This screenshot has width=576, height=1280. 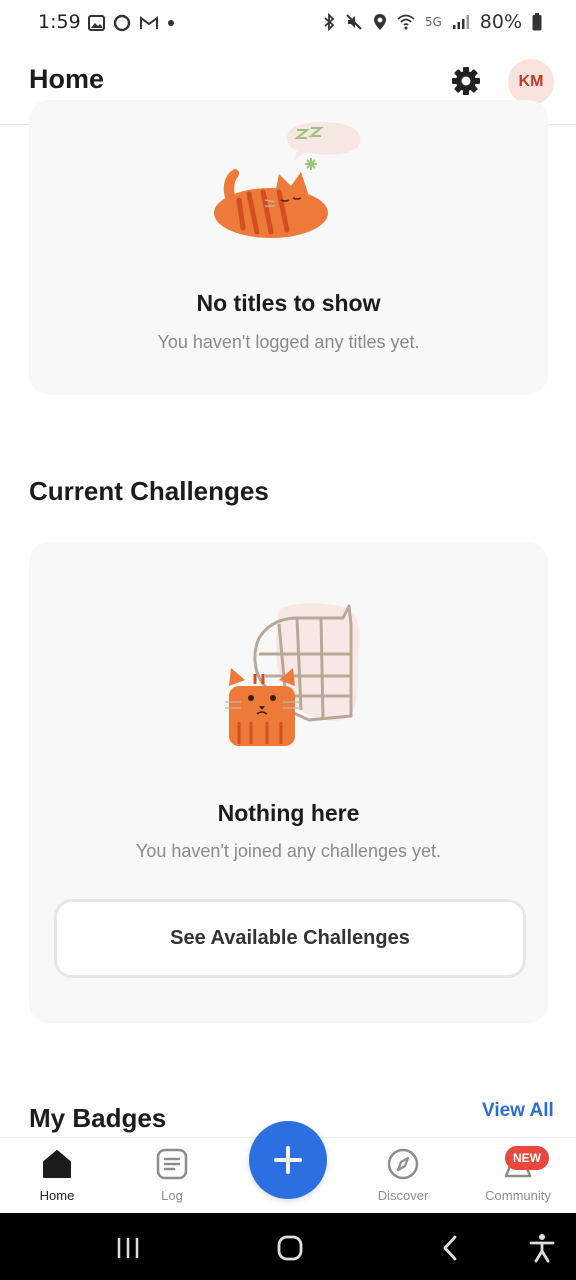 I want to click on system-status-icons: 5G 80%, so click(x=432, y=22).